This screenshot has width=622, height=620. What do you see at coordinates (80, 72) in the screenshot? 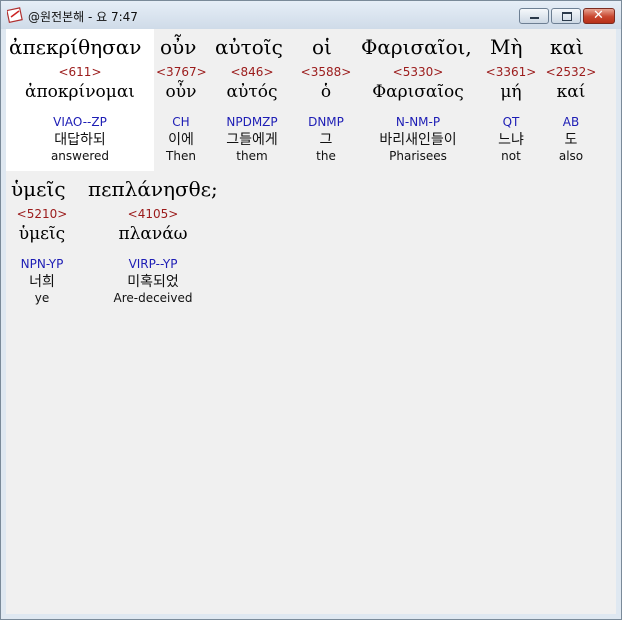
I see `strong-number: <611>` at bounding box center [80, 72].